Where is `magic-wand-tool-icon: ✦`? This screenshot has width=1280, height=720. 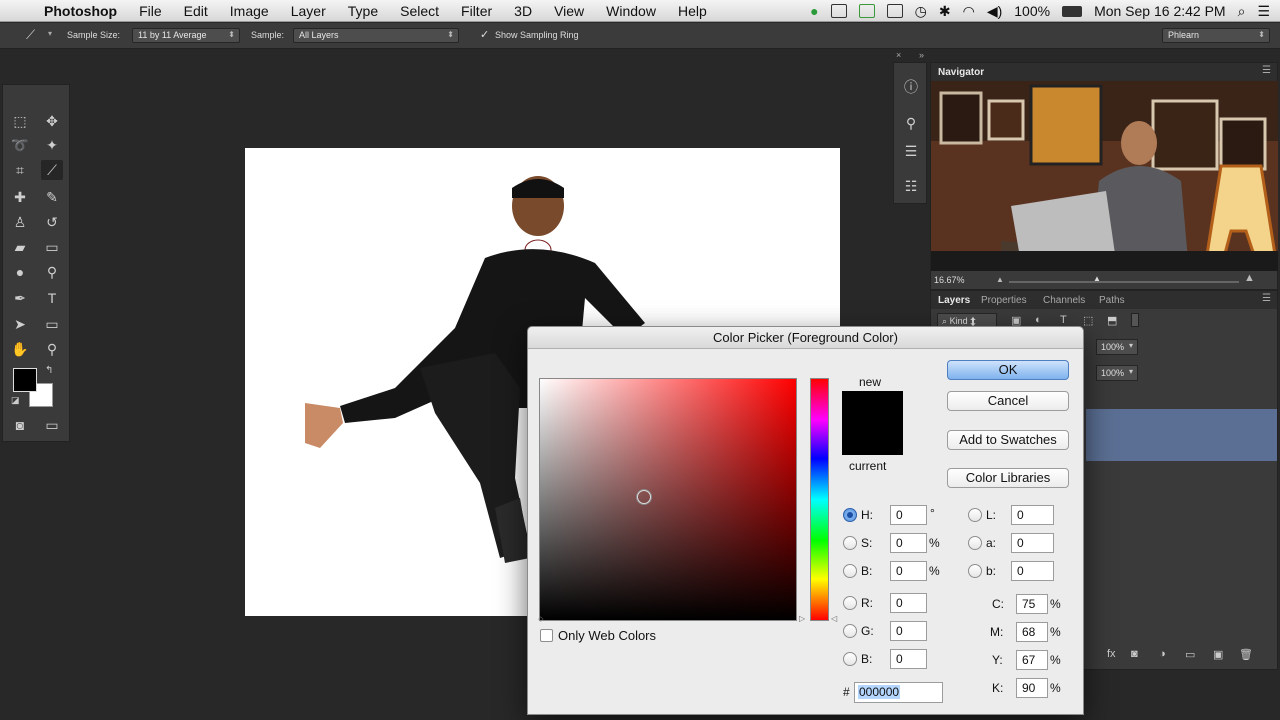 magic-wand-tool-icon: ✦ is located at coordinates (52, 145).